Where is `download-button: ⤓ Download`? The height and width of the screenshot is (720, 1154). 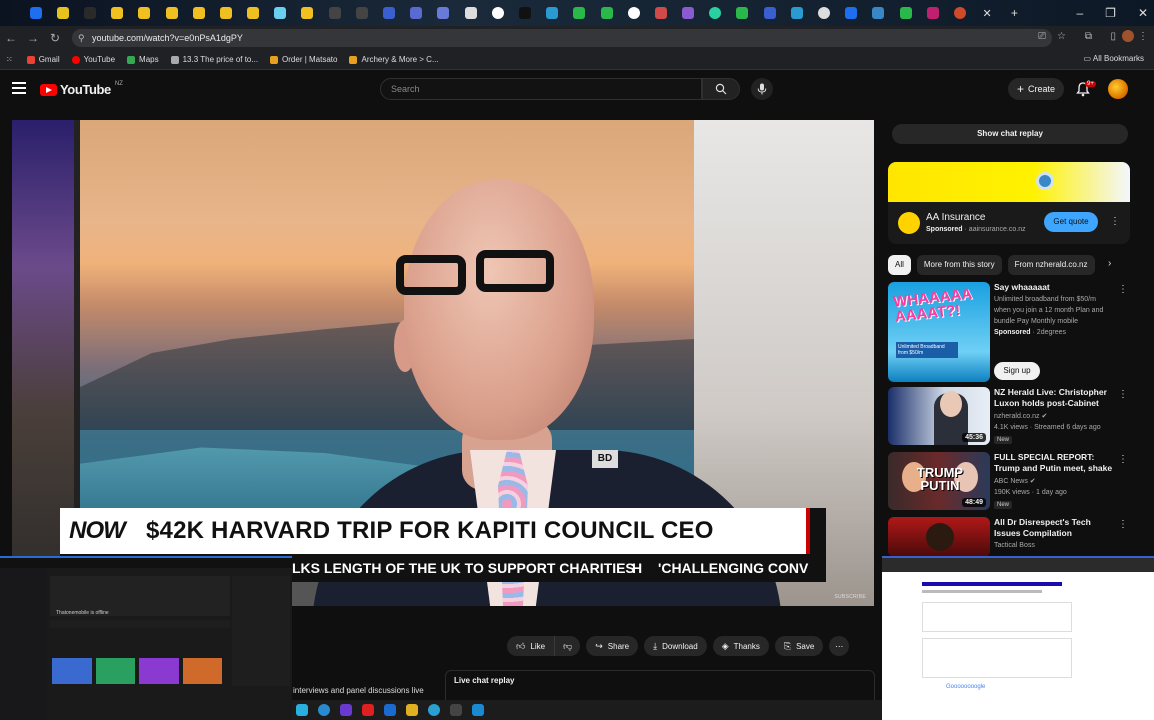 download-button: ⤓ Download is located at coordinates (675, 646).